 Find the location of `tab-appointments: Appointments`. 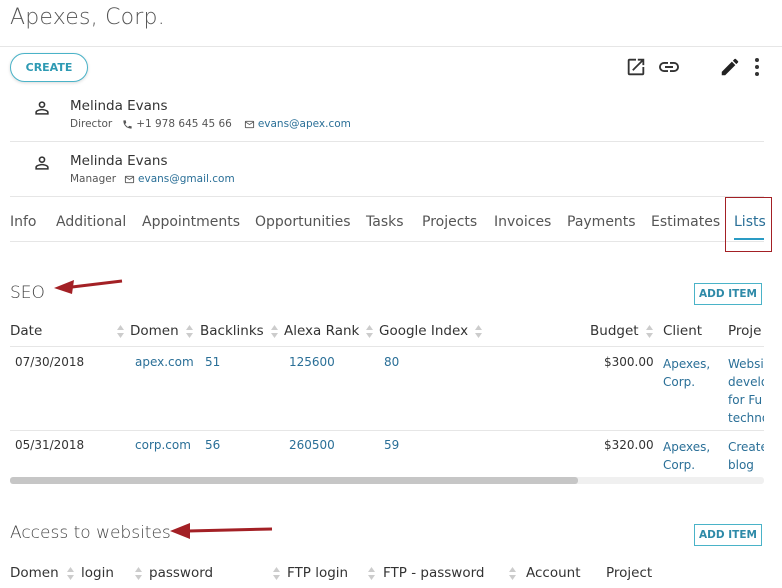

tab-appointments: Appointments is located at coordinates (191, 222).